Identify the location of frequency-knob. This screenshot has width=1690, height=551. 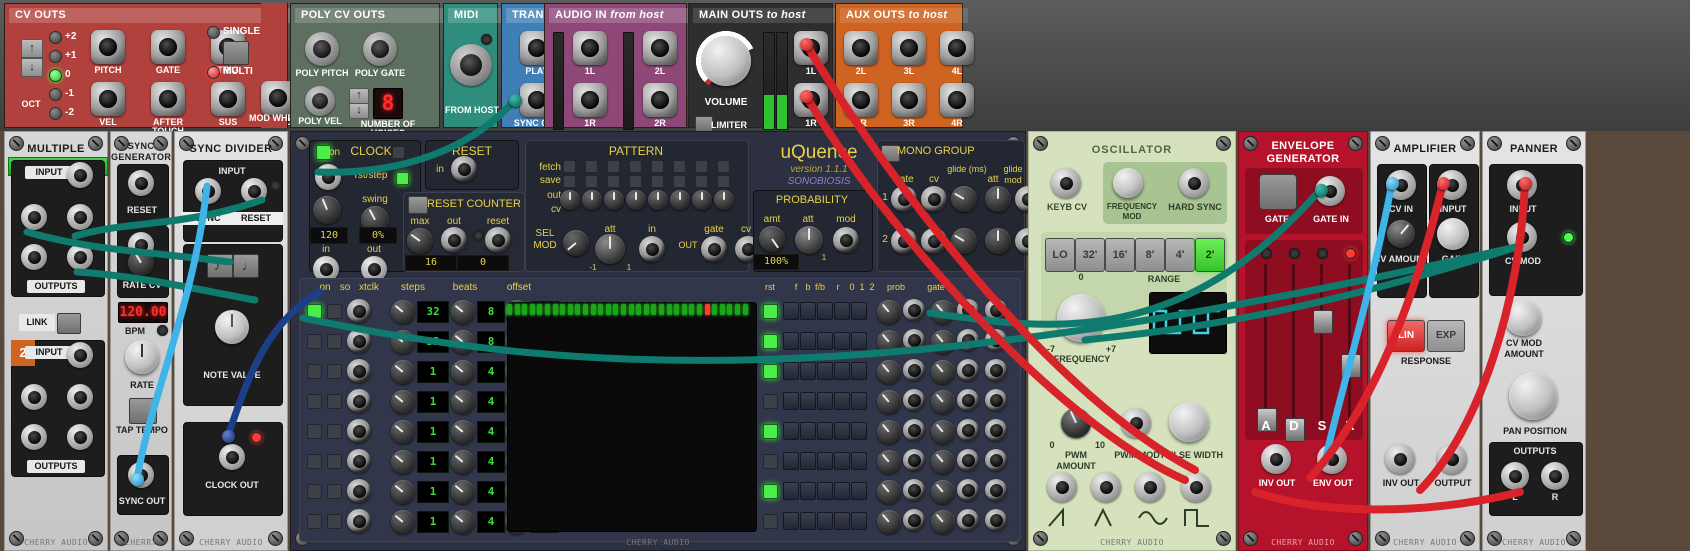
(1081, 318).